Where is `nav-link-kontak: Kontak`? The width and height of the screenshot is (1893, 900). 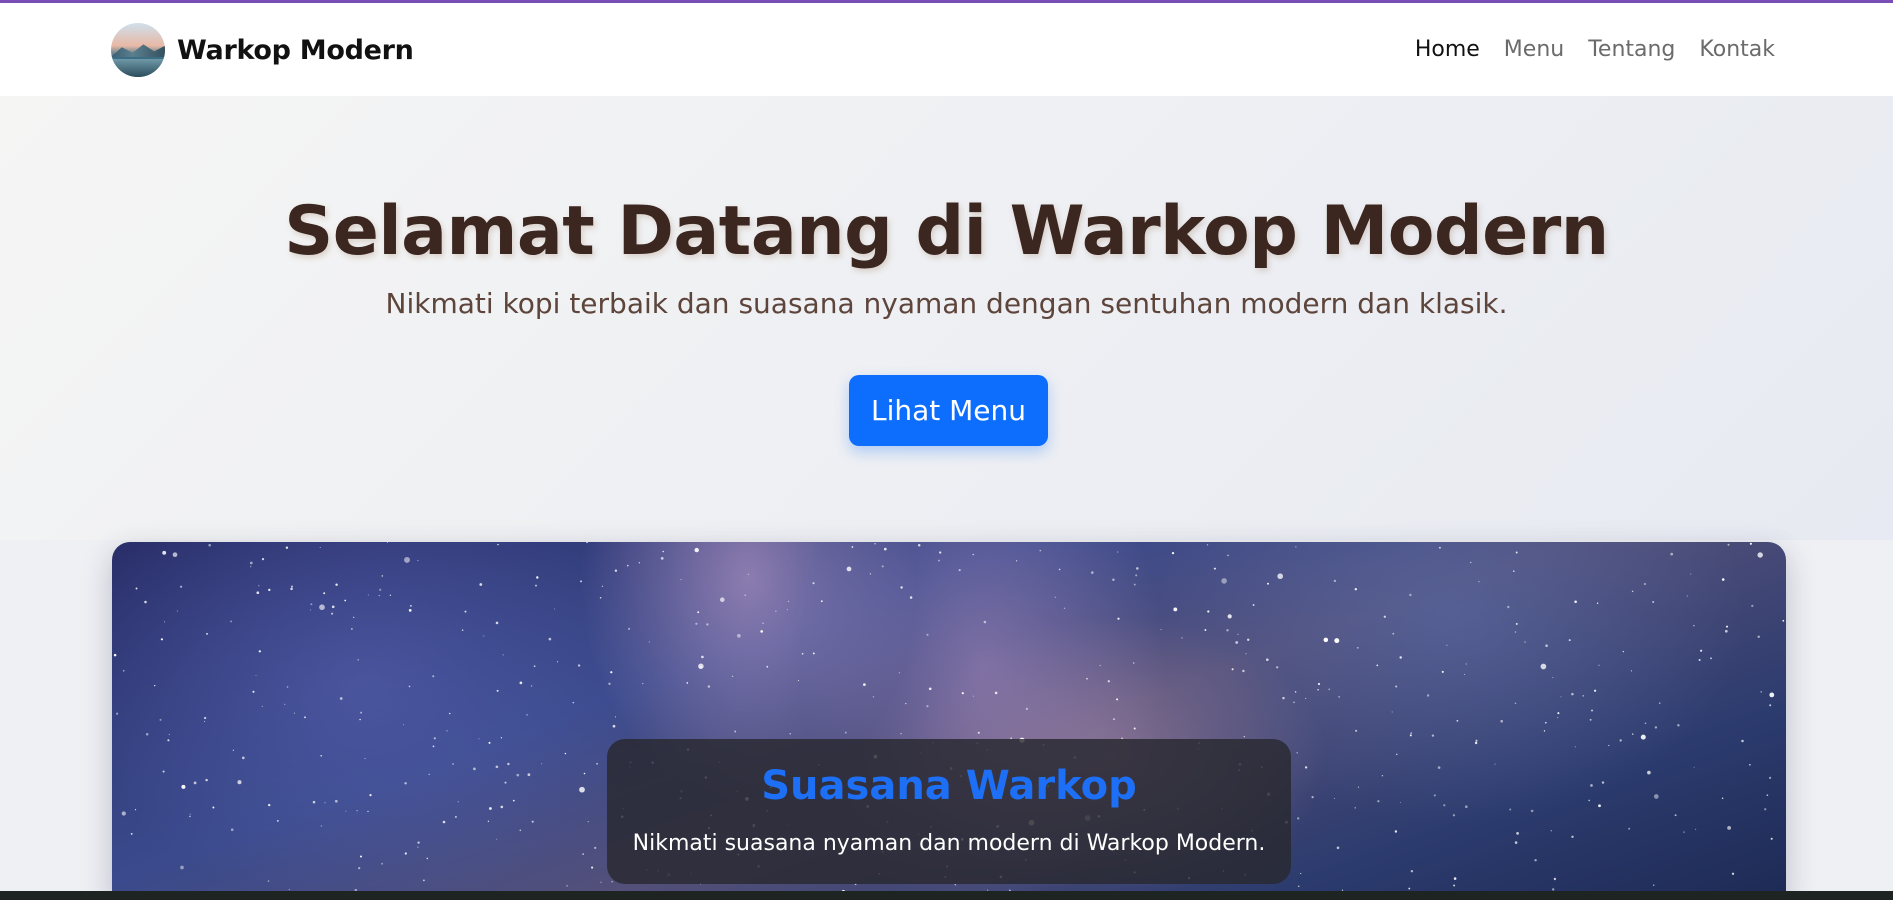
nav-link-kontak: Kontak is located at coordinates (1737, 49).